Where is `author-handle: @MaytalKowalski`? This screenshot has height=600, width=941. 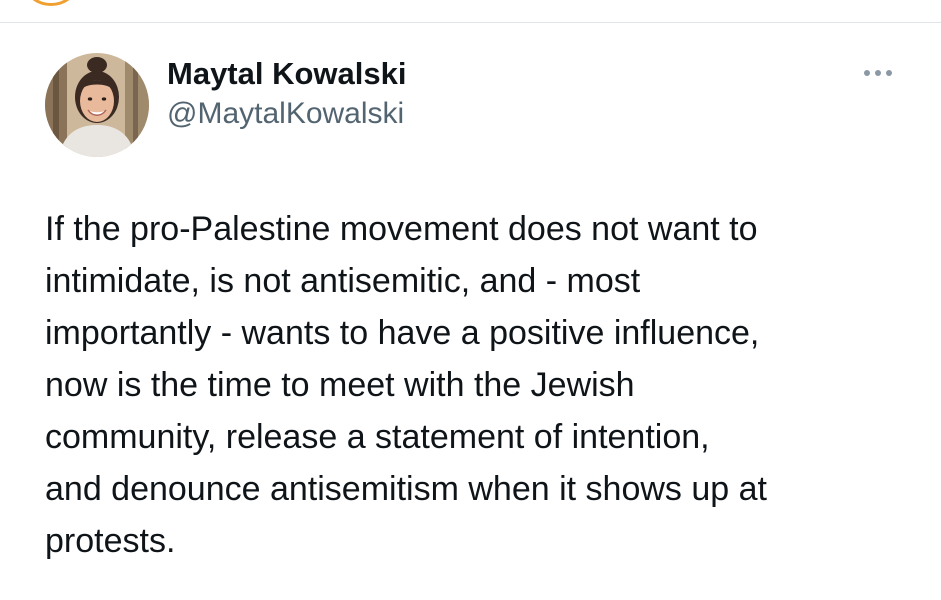
author-handle: @MaytalKowalski is located at coordinates (286, 114).